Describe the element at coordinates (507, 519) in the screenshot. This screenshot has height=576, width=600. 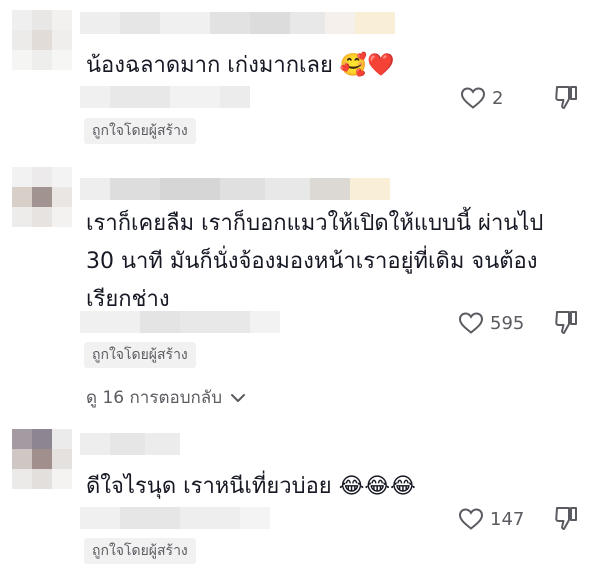
I see `like-count: 147` at that location.